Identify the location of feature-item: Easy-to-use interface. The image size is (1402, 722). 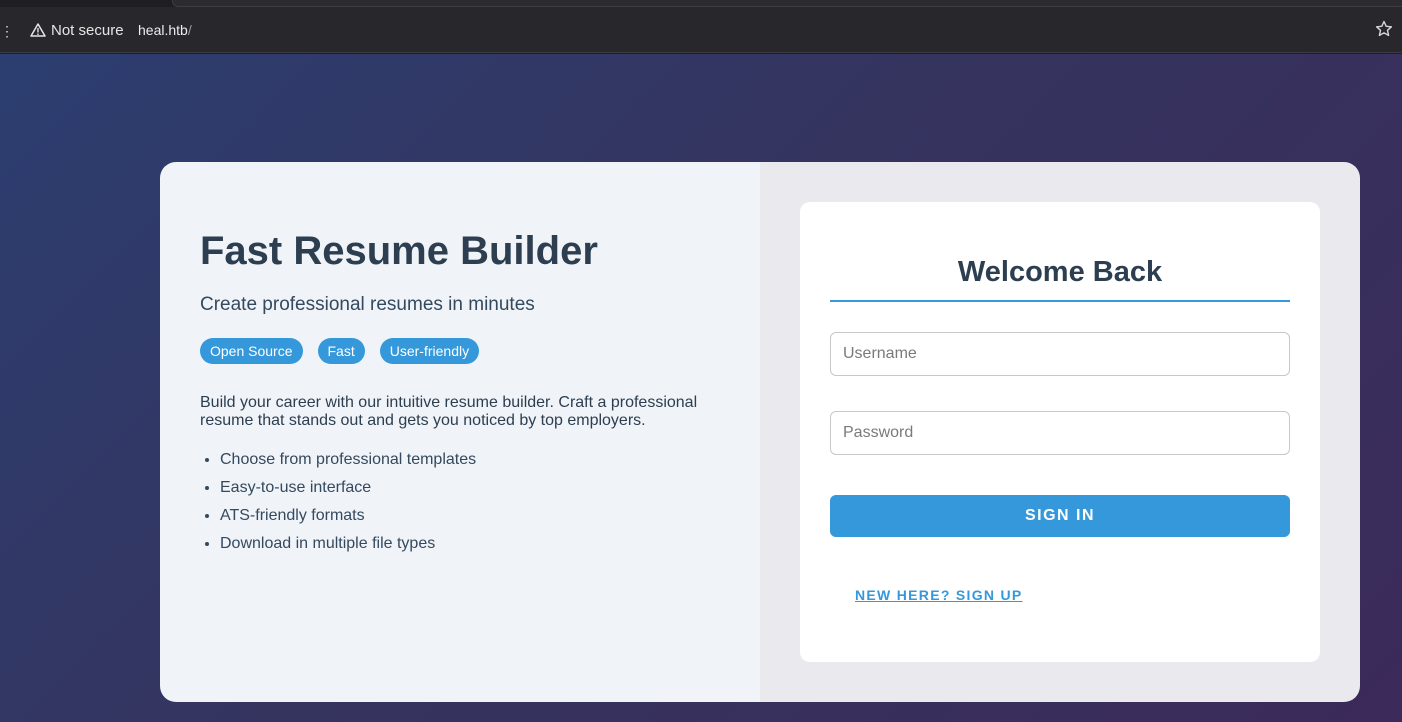
(470, 488).